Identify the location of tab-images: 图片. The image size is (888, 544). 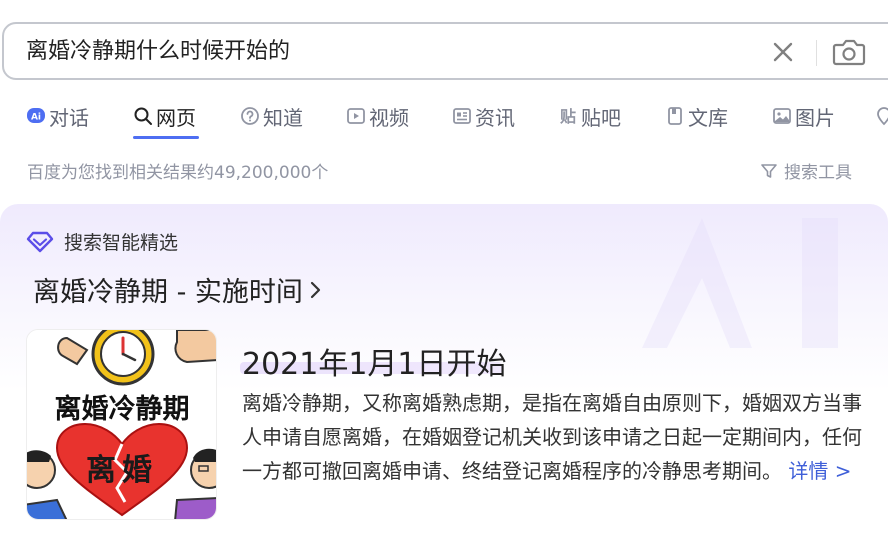
(803, 116).